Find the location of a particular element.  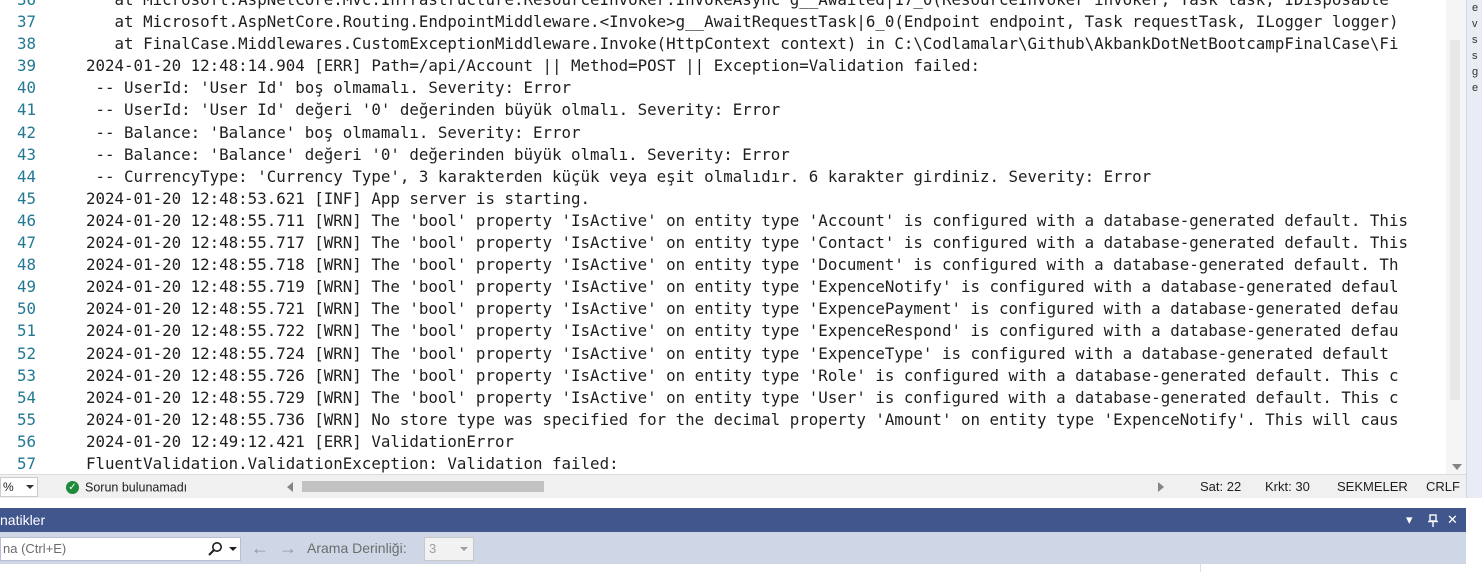

forward-arrow-icon: → is located at coordinates (288, 548).